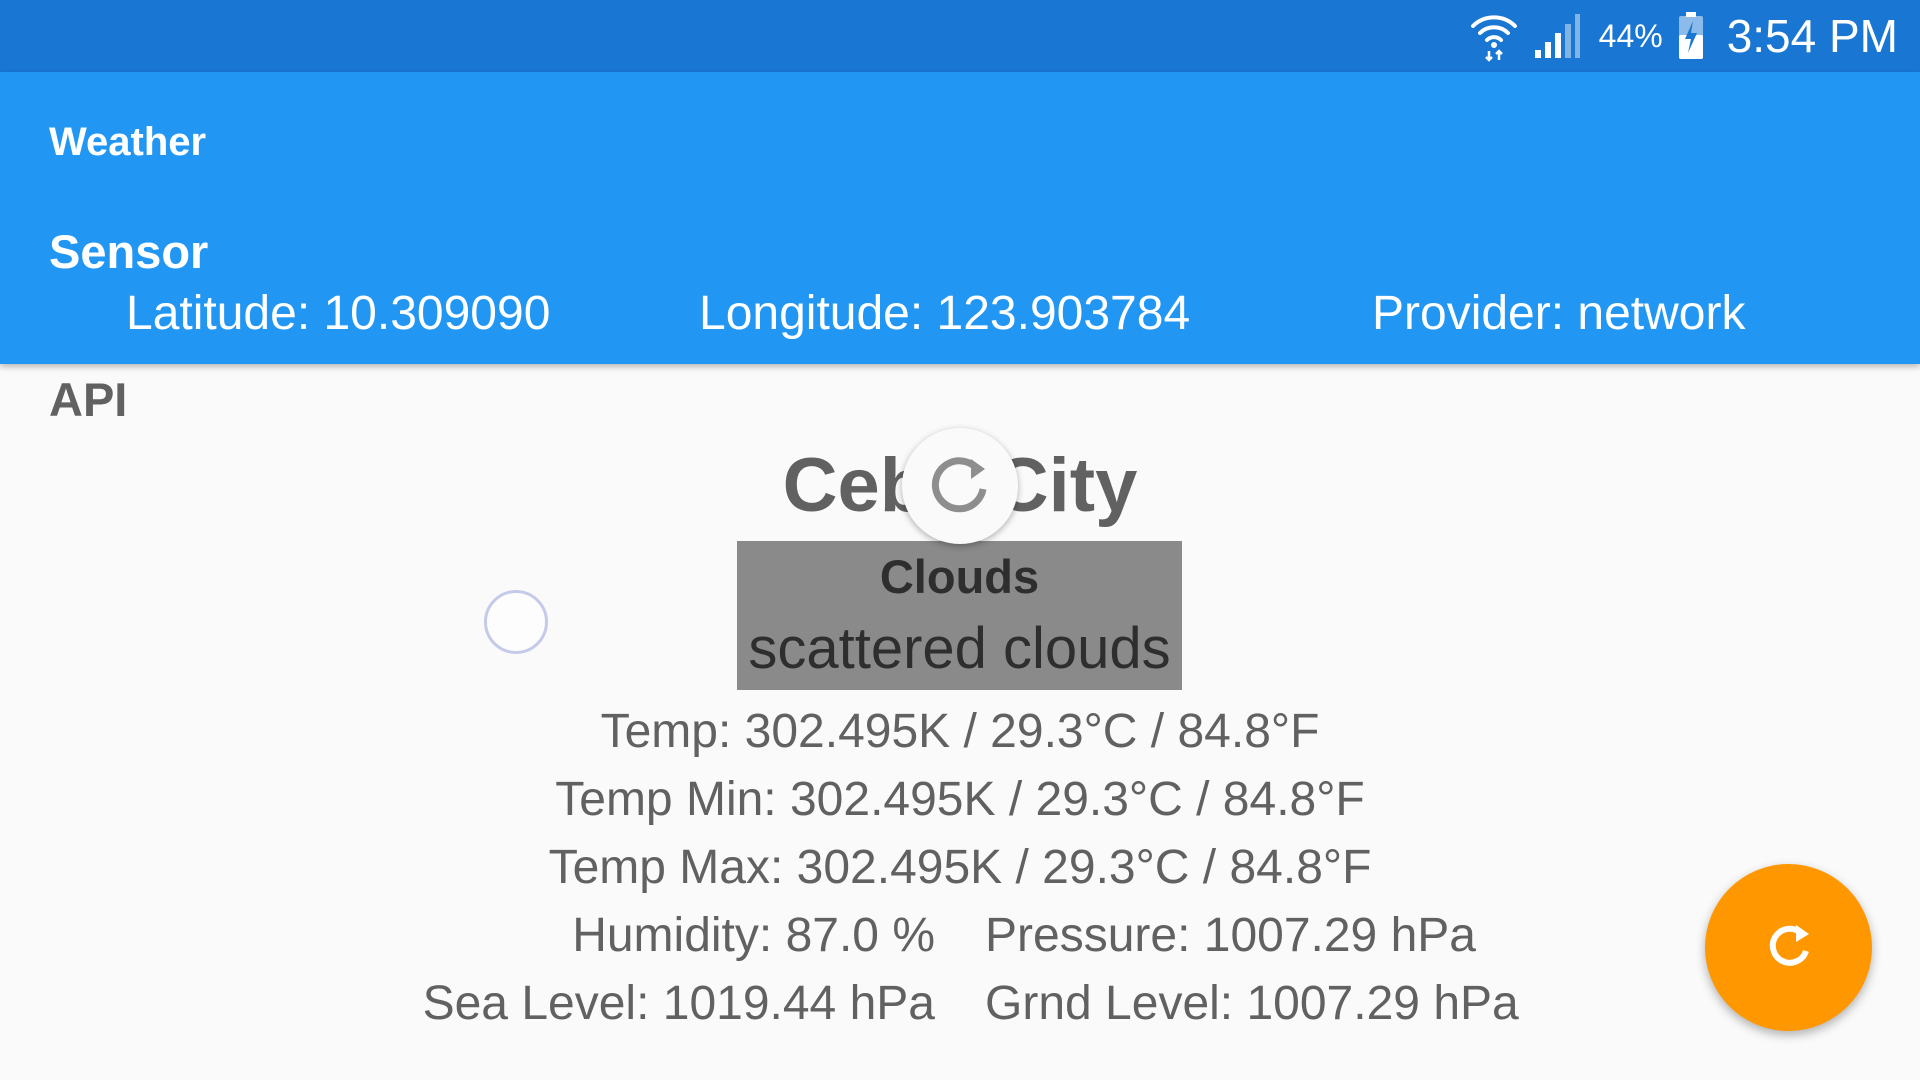 The height and width of the screenshot is (1080, 1920). Describe the element at coordinates (1252, 1003) in the screenshot. I see `grnd-level-value: Grnd Level: 1007.29 hPa` at that location.